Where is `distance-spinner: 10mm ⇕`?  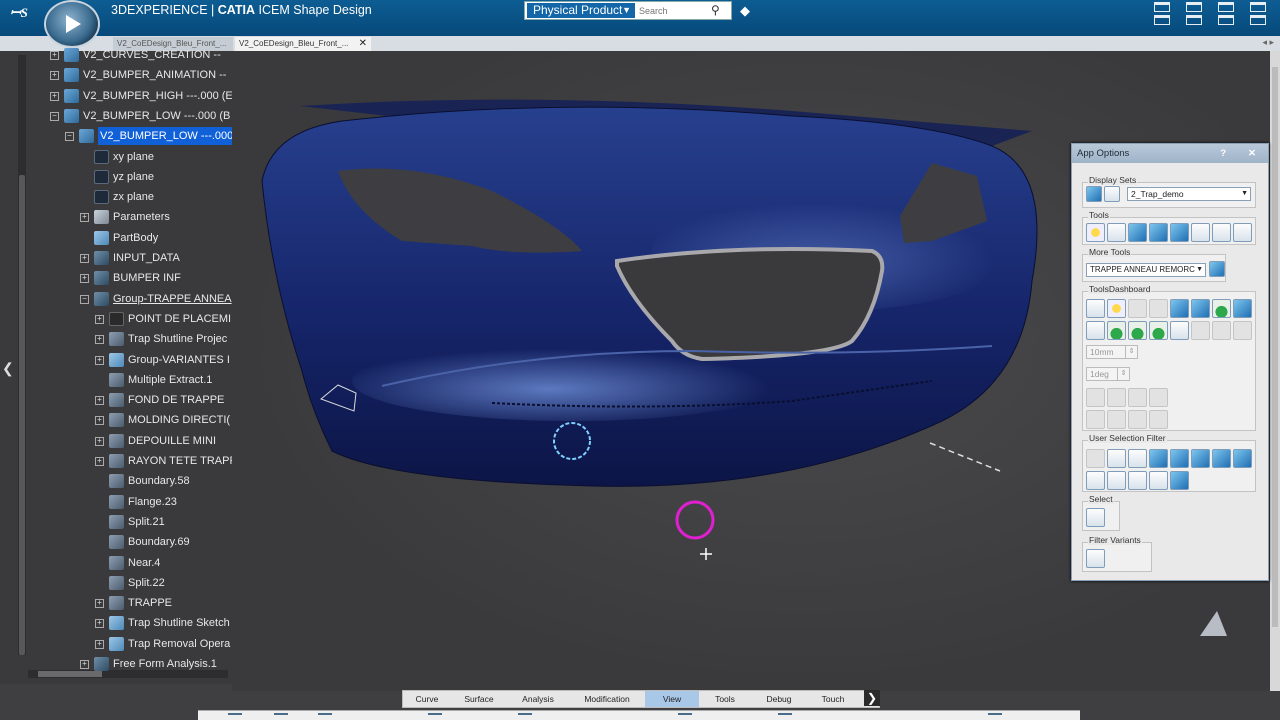
distance-spinner: 10mm ⇕ is located at coordinates (1112, 352).